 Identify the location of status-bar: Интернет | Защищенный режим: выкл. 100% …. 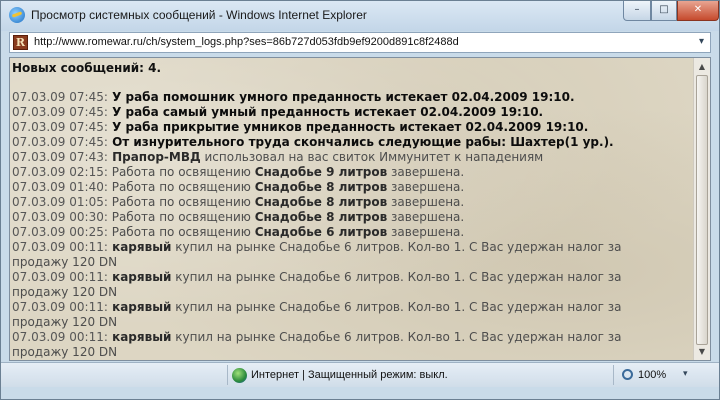
(360, 374).